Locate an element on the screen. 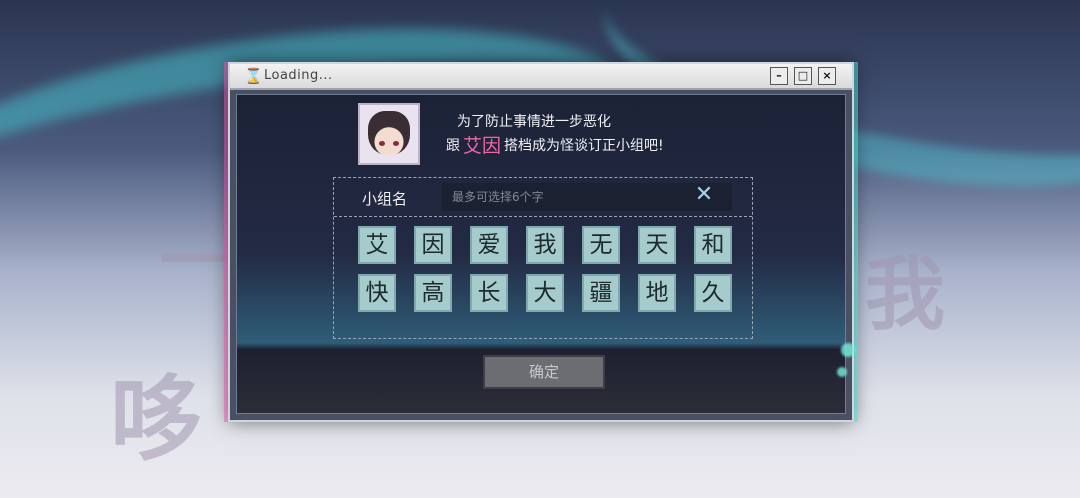 Image resolution: width=1080 pixels, height=498 pixels. minimize-button: – is located at coordinates (779, 76).